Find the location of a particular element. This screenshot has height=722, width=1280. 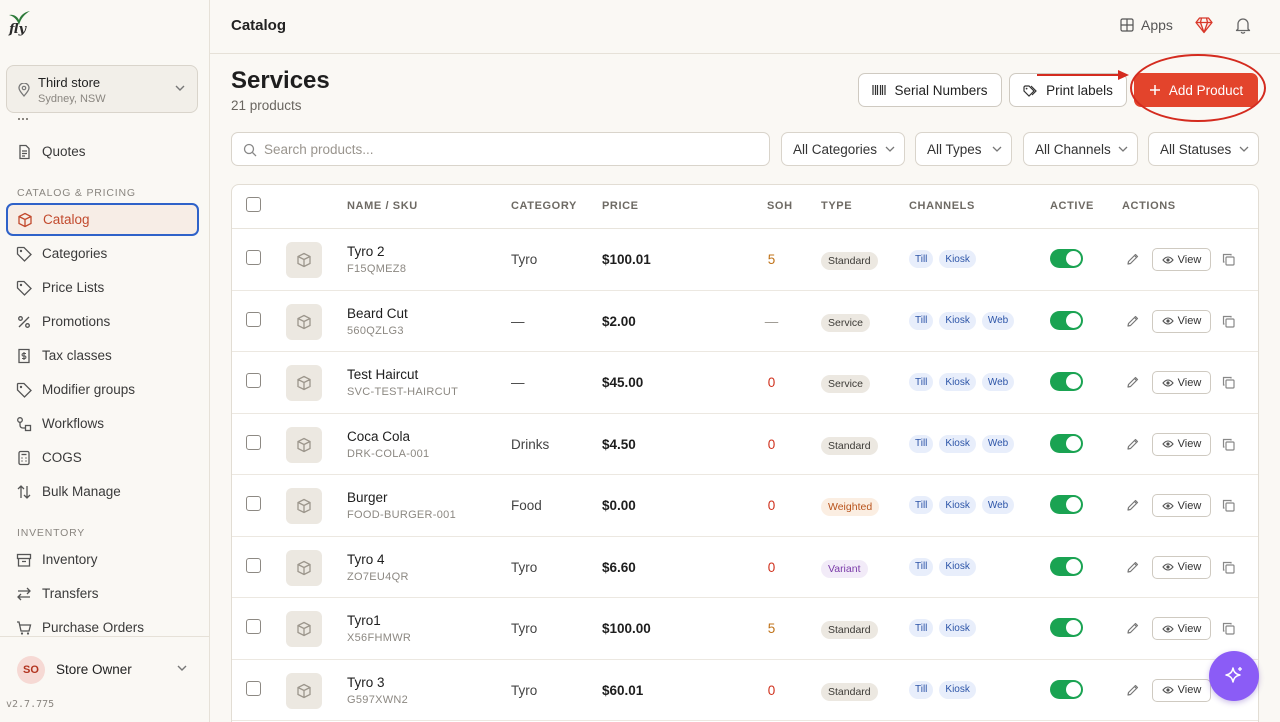

sidebar-item-promotions: Promotions is located at coordinates (102, 321).